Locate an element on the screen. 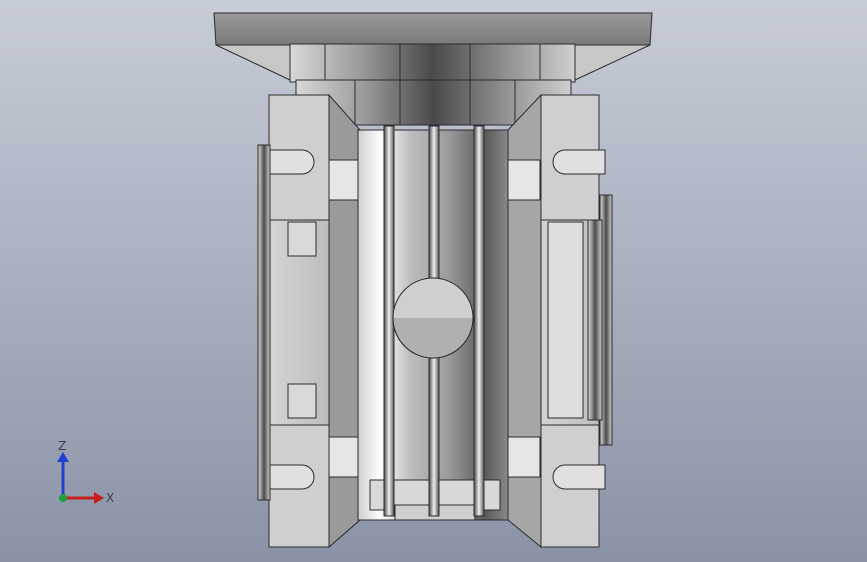  x-axis-arrowhead is located at coordinates (99, 498).